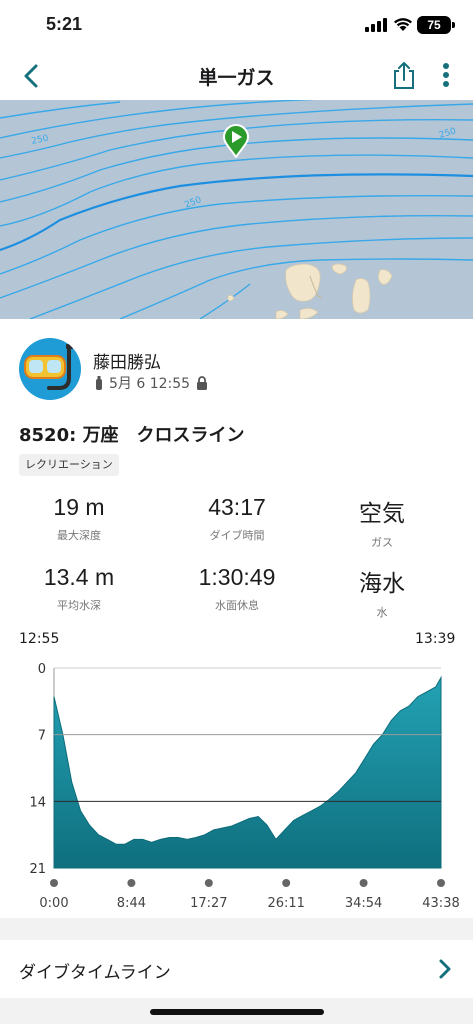  What do you see at coordinates (236, 969) in the screenshot?
I see `dive-timeline-row: ダイブタイムライン` at bounding box center [236, 969].